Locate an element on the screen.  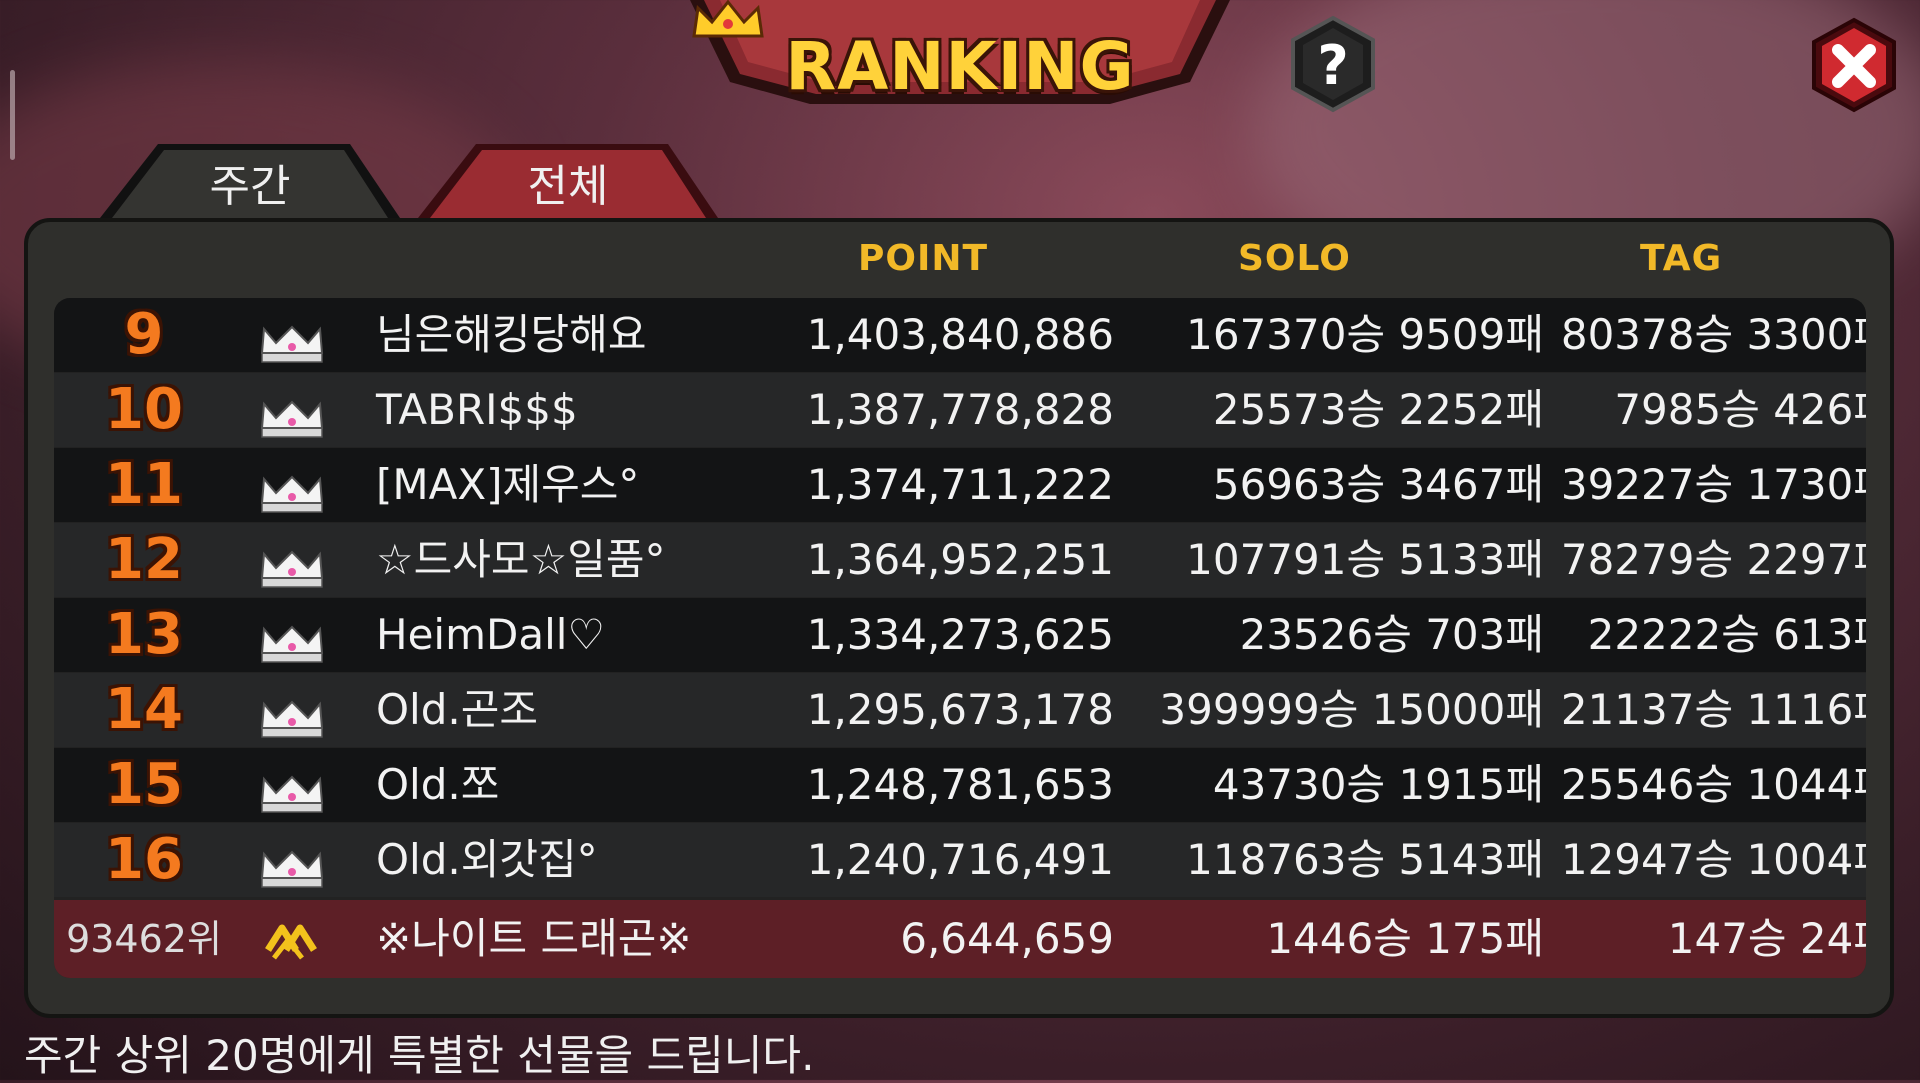
column-header-solo: SOLO is located at coordinates (1294, 258).